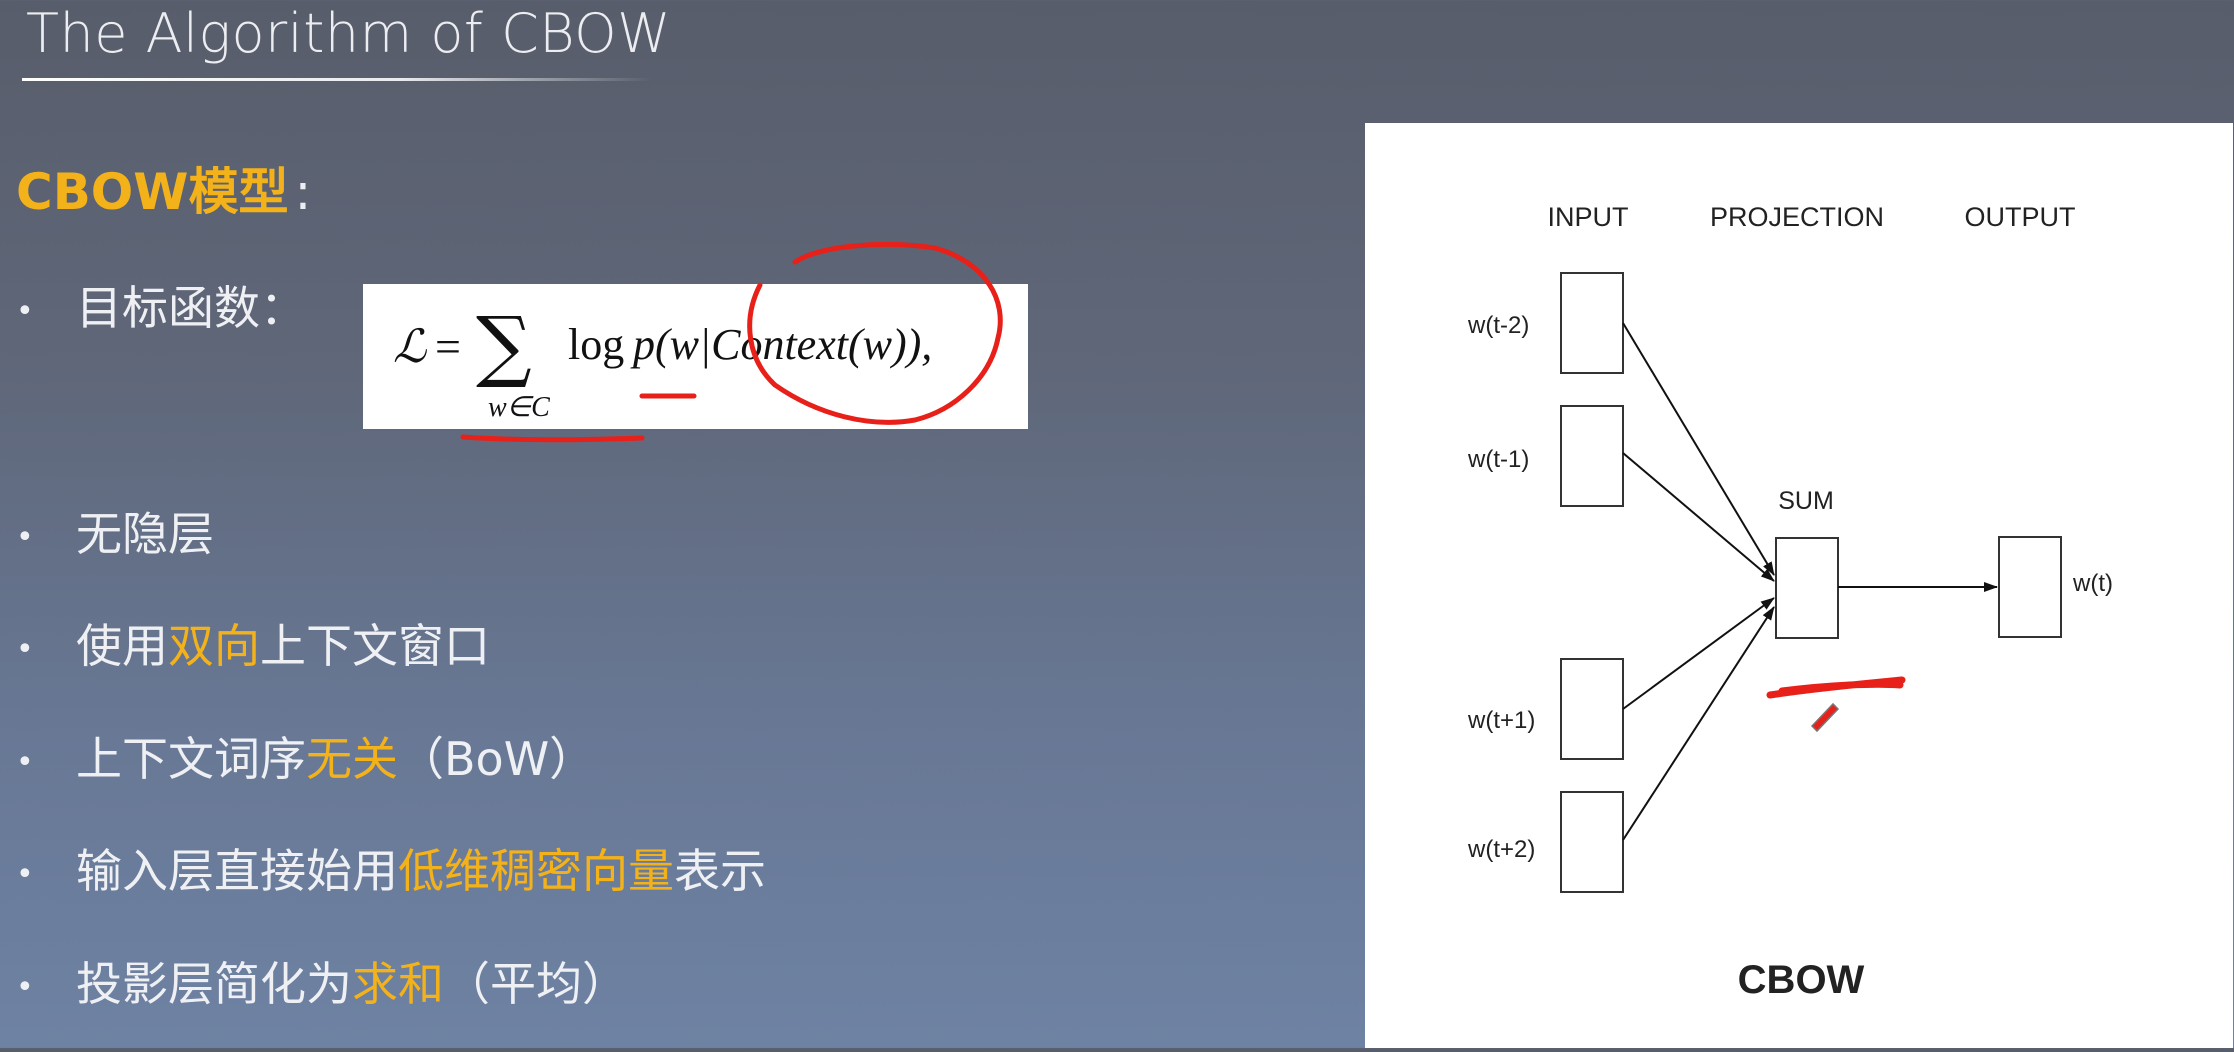 This screenshot has width=2234, height=1052. I want to click on bullet-highlight: 低维稠密向量, so click(536, 871).